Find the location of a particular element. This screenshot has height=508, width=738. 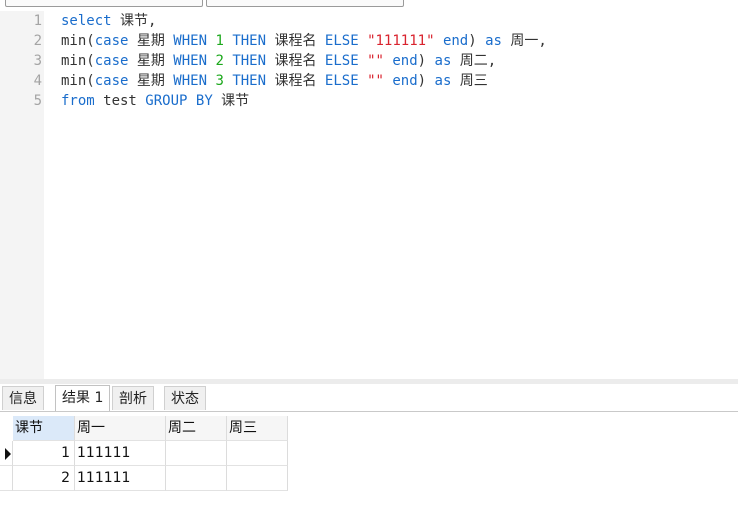

tab-profile: 剖析 is located at coordinates (133, 398).